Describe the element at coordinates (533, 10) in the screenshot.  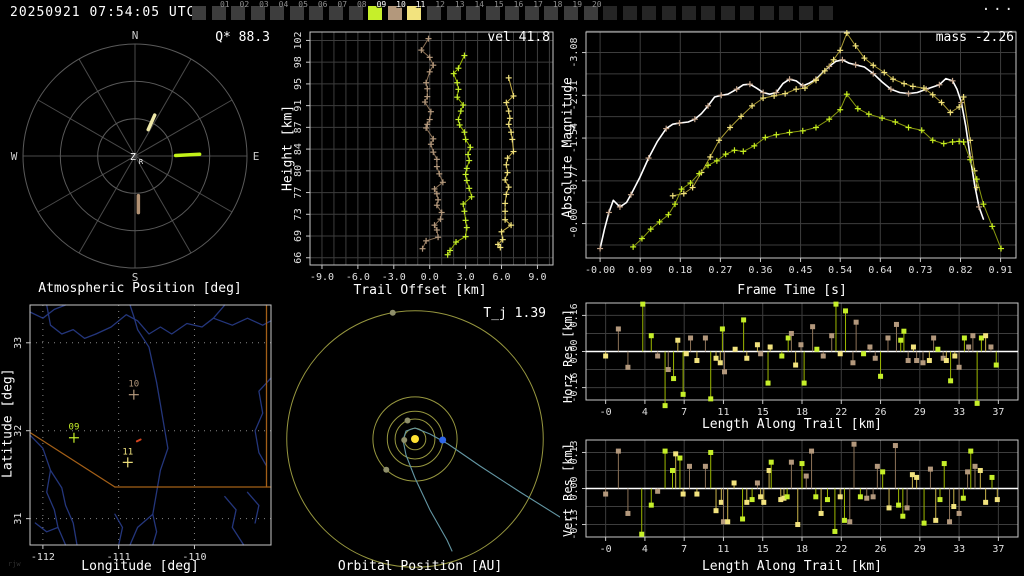
I see `frame-box-17: 17` at that location.